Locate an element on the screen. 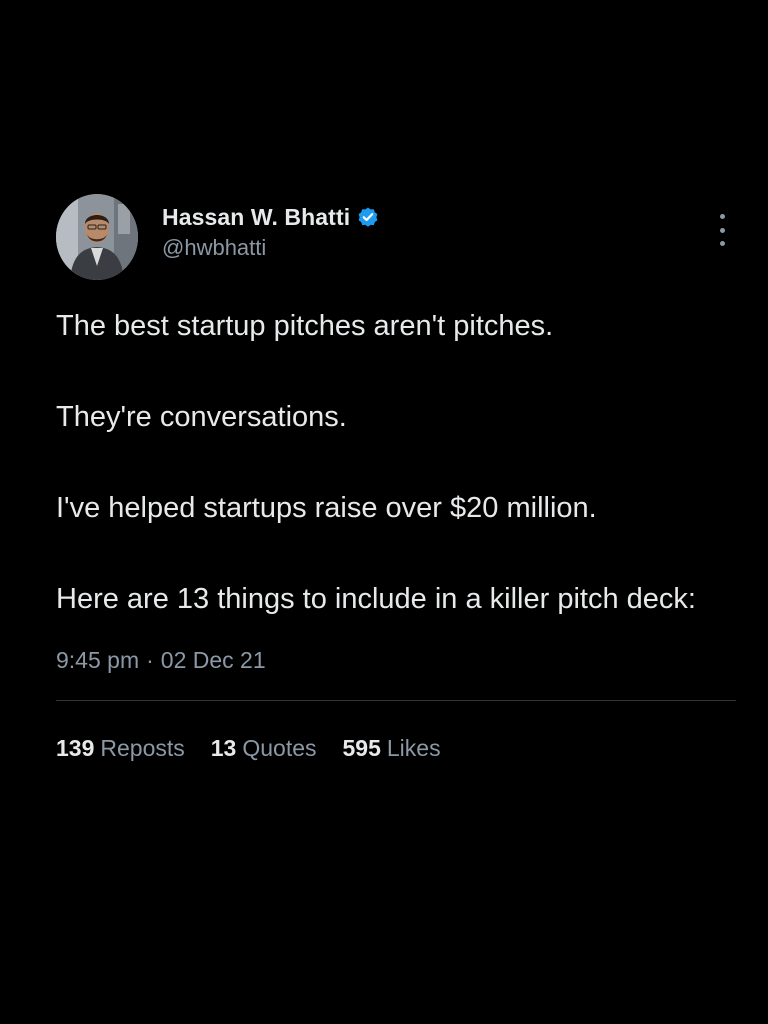 This screenshot has width=768, height=1024. likes-count: 595 is located at coordinates (361, 748).